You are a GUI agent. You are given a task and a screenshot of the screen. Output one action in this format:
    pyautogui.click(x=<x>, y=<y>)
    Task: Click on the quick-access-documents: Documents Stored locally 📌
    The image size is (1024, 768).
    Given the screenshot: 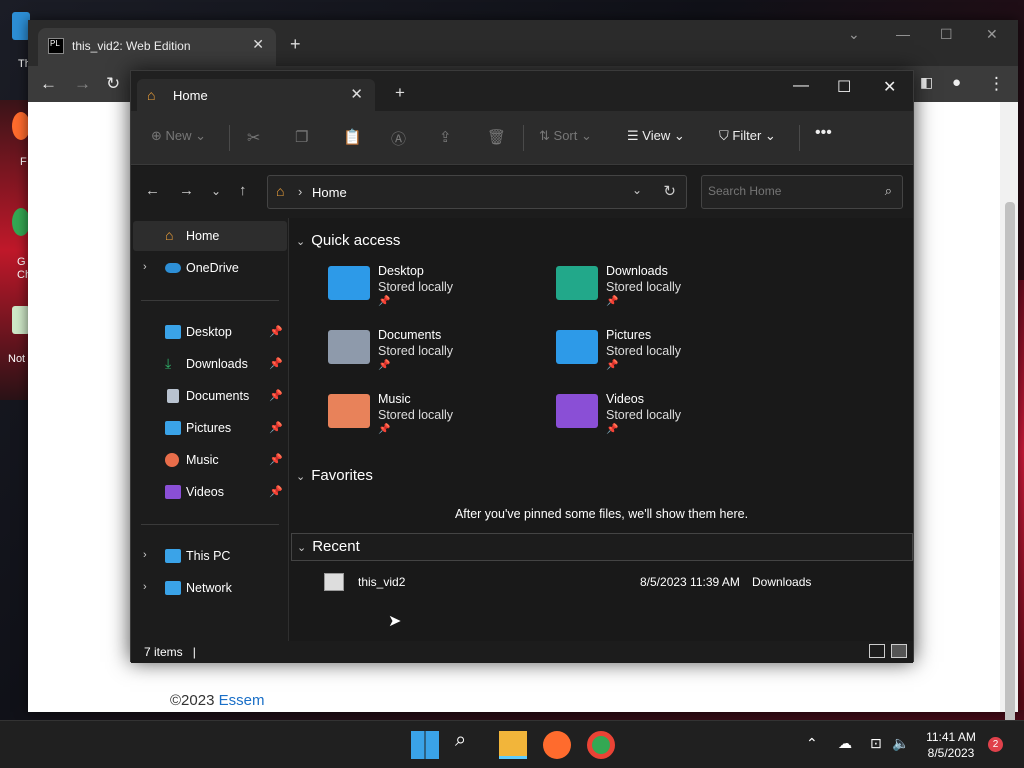 What is the action you would take?
    pyautogui.click(x=438, y=358)
    